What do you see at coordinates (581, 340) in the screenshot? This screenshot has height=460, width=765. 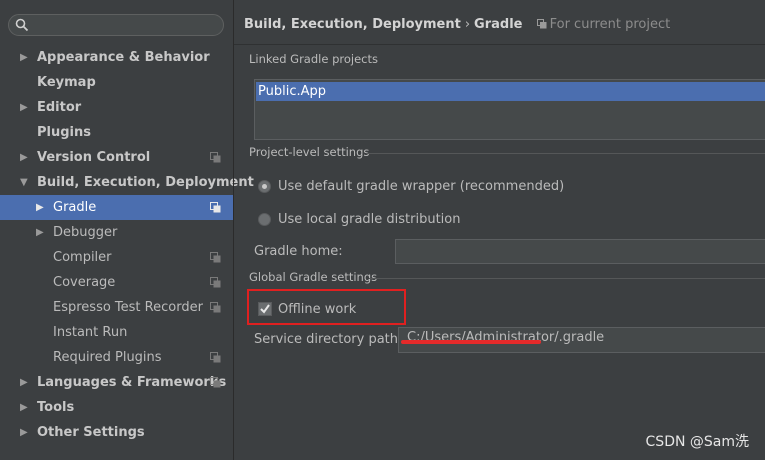 I see `service-dir-field: C:/Users/Administrator/.gradle` at bounding box center [581, 340].